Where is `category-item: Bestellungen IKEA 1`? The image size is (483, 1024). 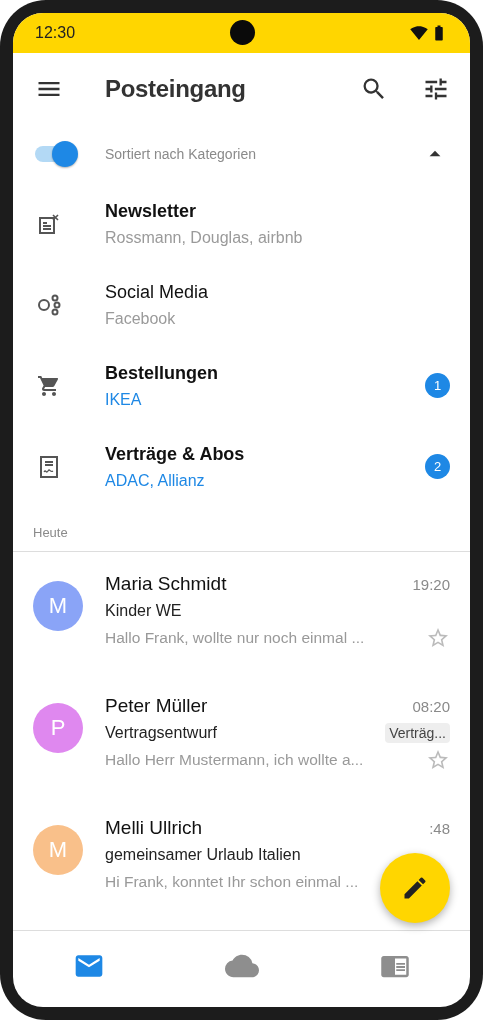
category-item: Bestellungen IKEA 1 is located at coordinates (241, 385).